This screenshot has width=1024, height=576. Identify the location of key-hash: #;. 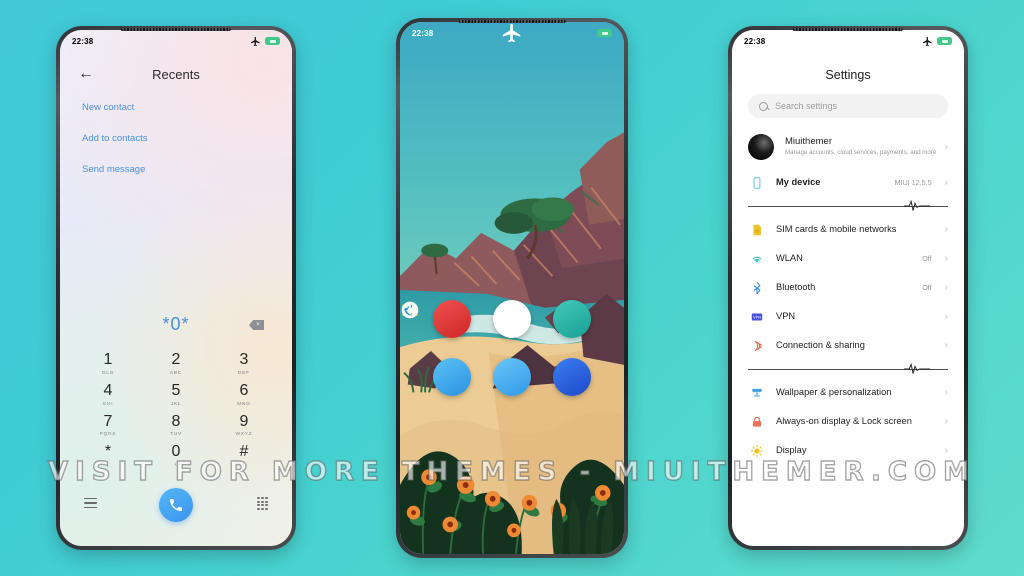
(244, 455).